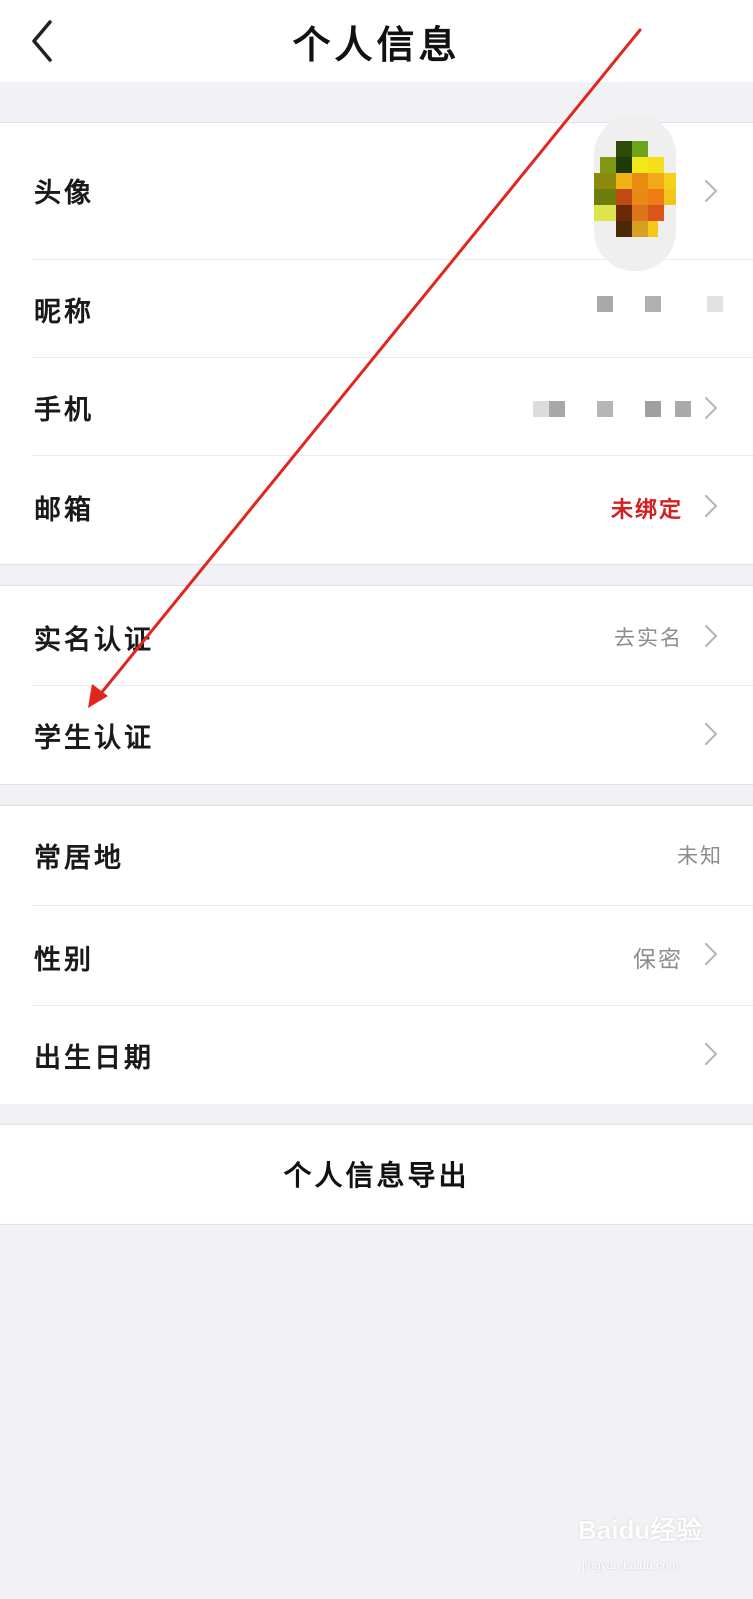 The image size is (753, 1599). I want to click on nickname-label: 昵称, so click(64, 312).